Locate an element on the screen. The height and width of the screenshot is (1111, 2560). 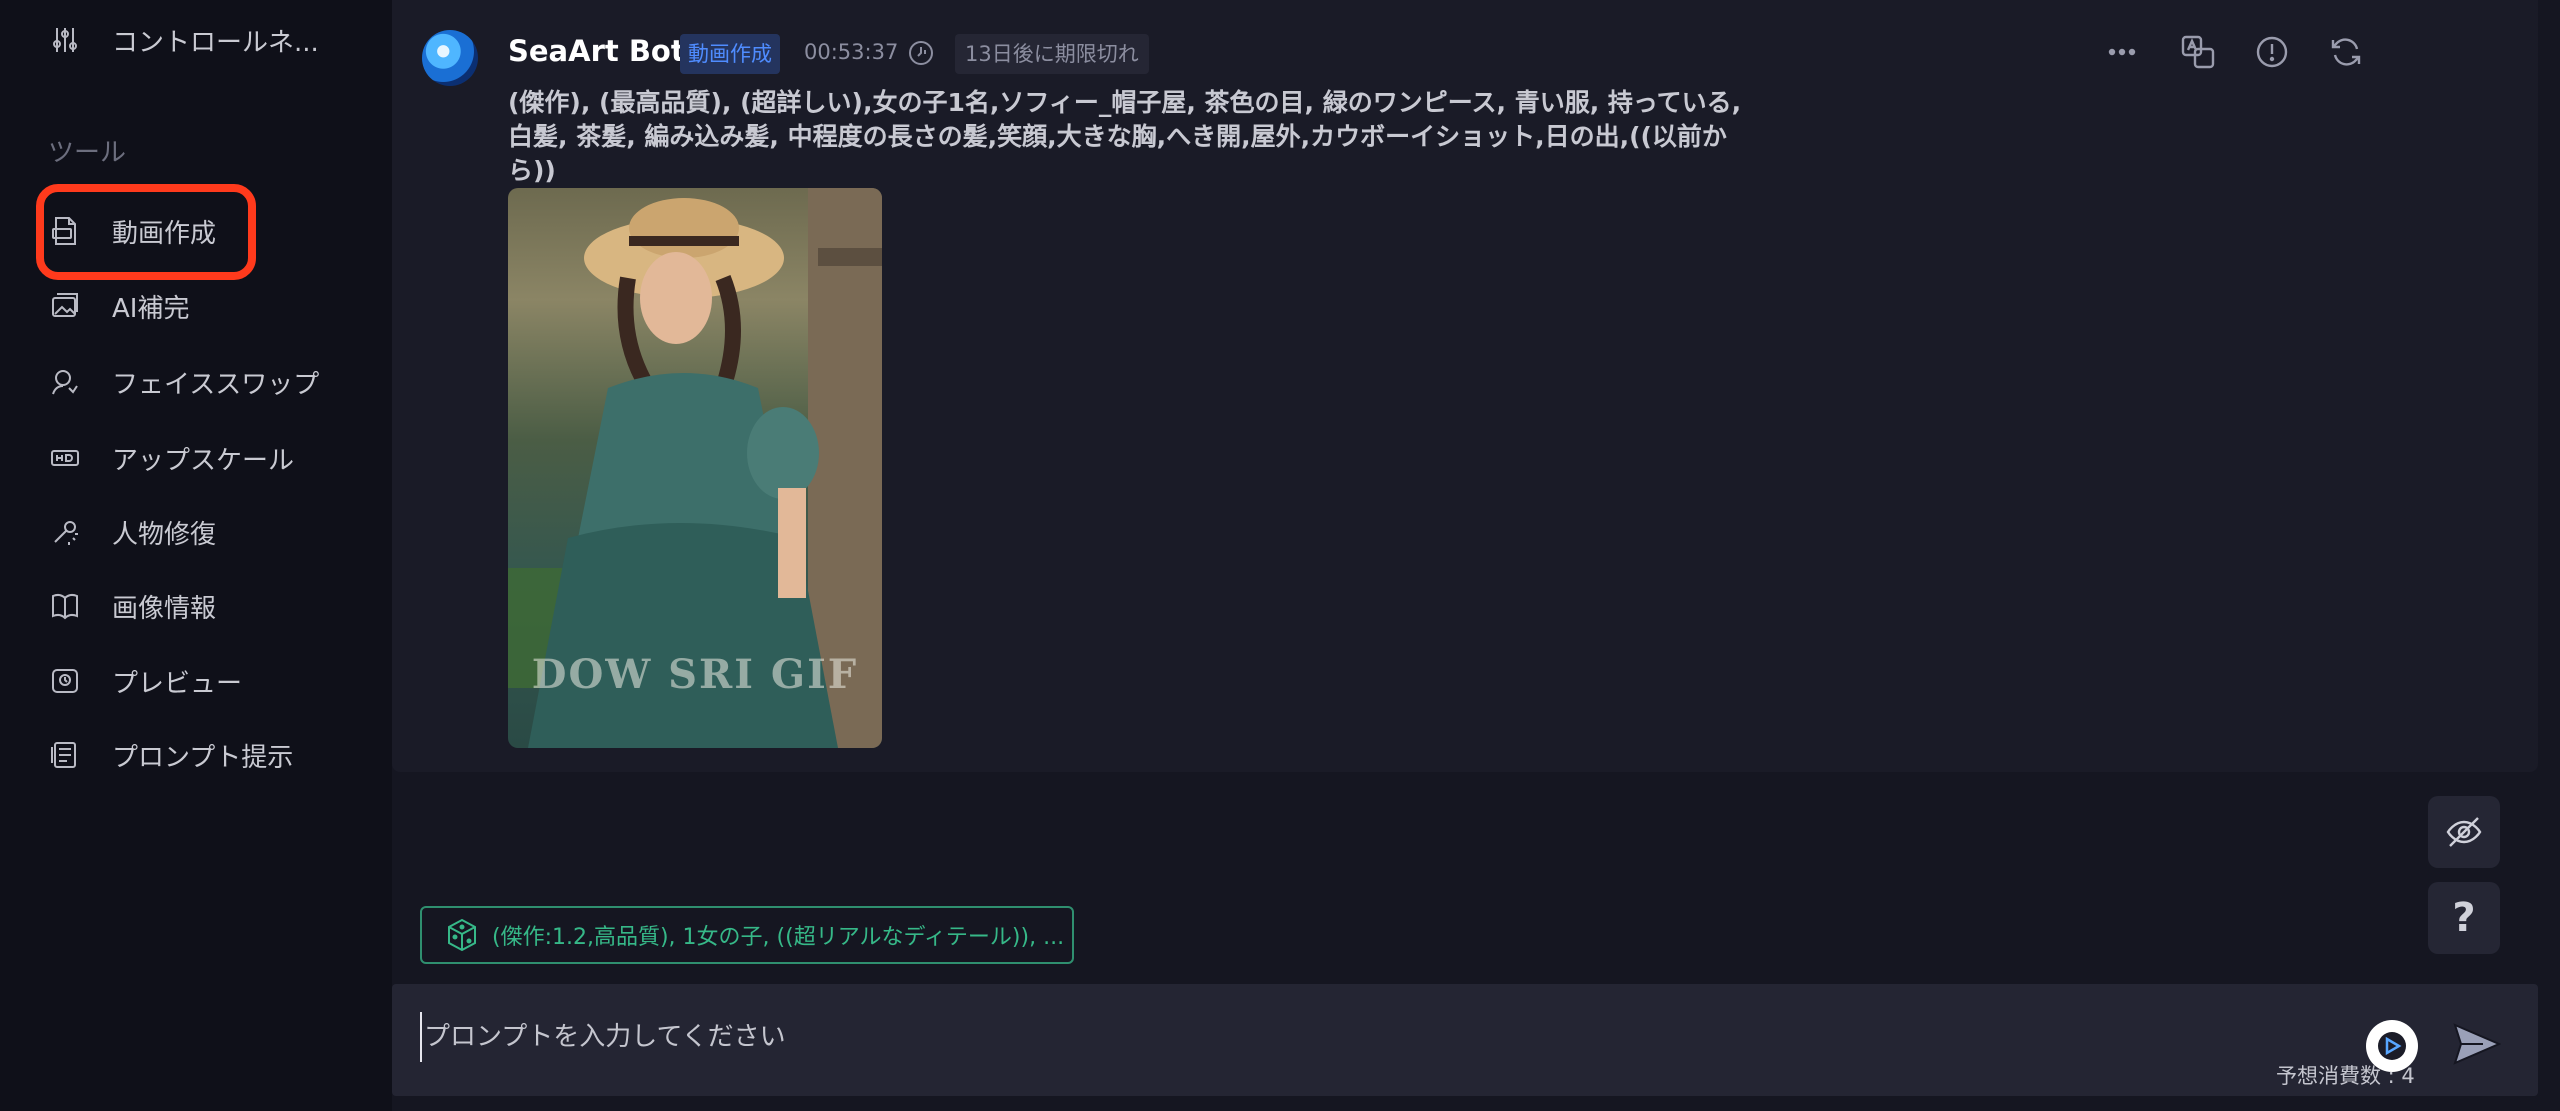
eye-off-icon is located at coordinates (2464, 832).